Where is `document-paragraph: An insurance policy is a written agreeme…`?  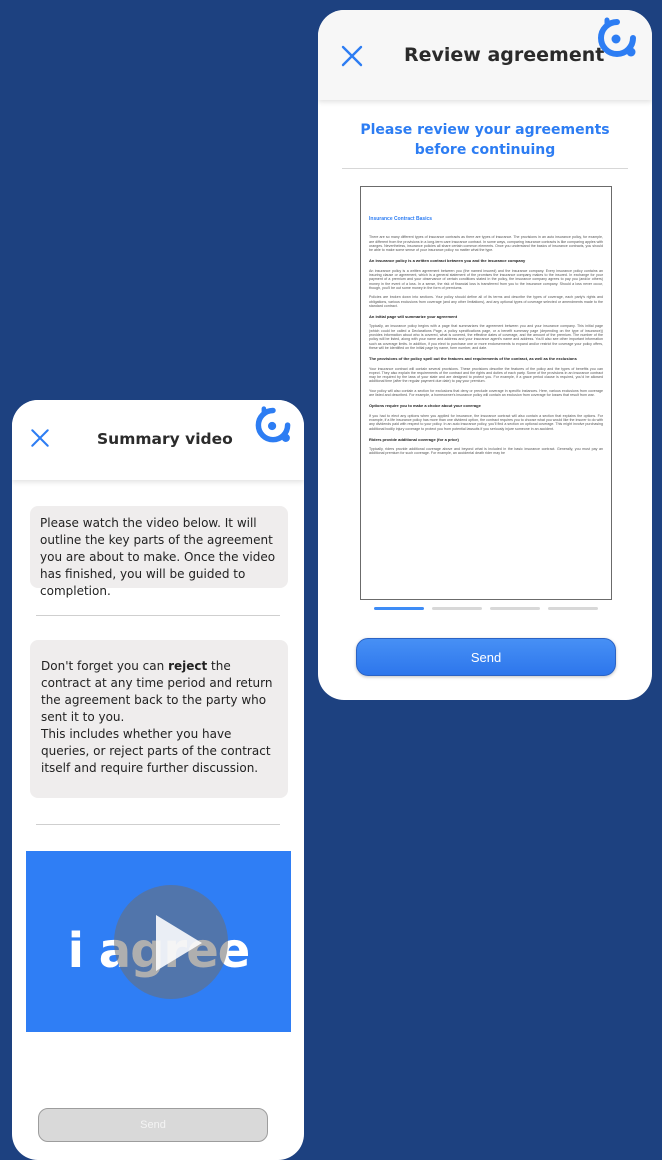
document-paragraph: An insurance policy is a written agreeme… is located at coordinates (486, 279).